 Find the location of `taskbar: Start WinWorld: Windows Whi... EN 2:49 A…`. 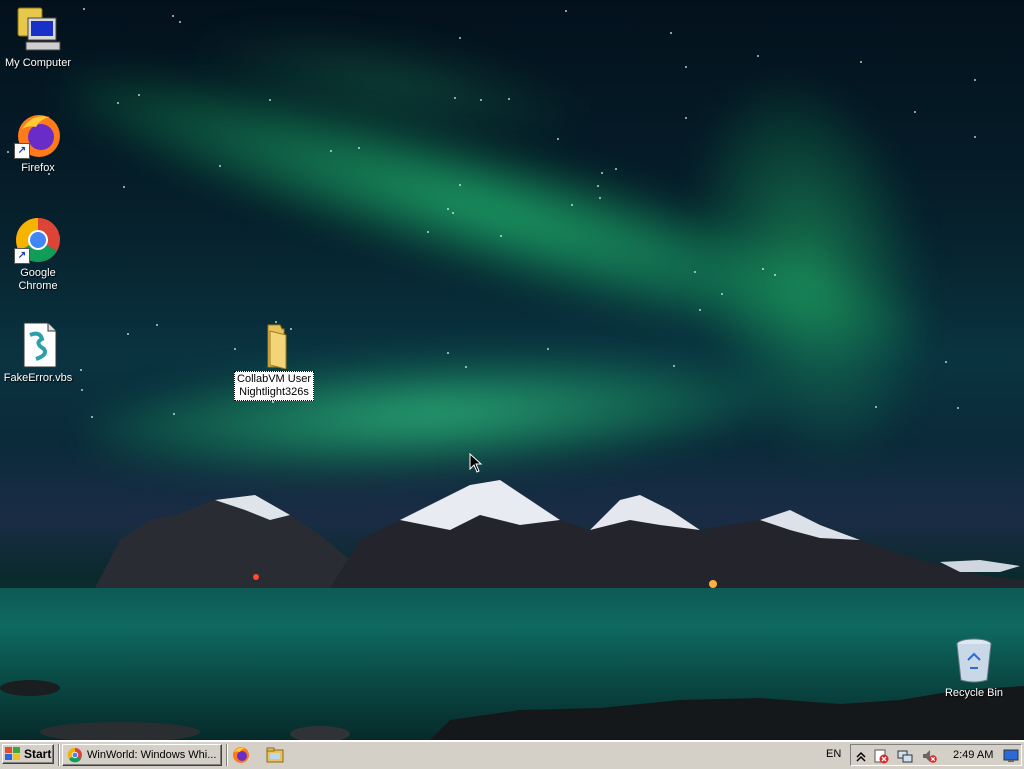

taskbar: Start WinWorld: Windows Whi... EN 2:49 A… is located at coordinates (512, 754).